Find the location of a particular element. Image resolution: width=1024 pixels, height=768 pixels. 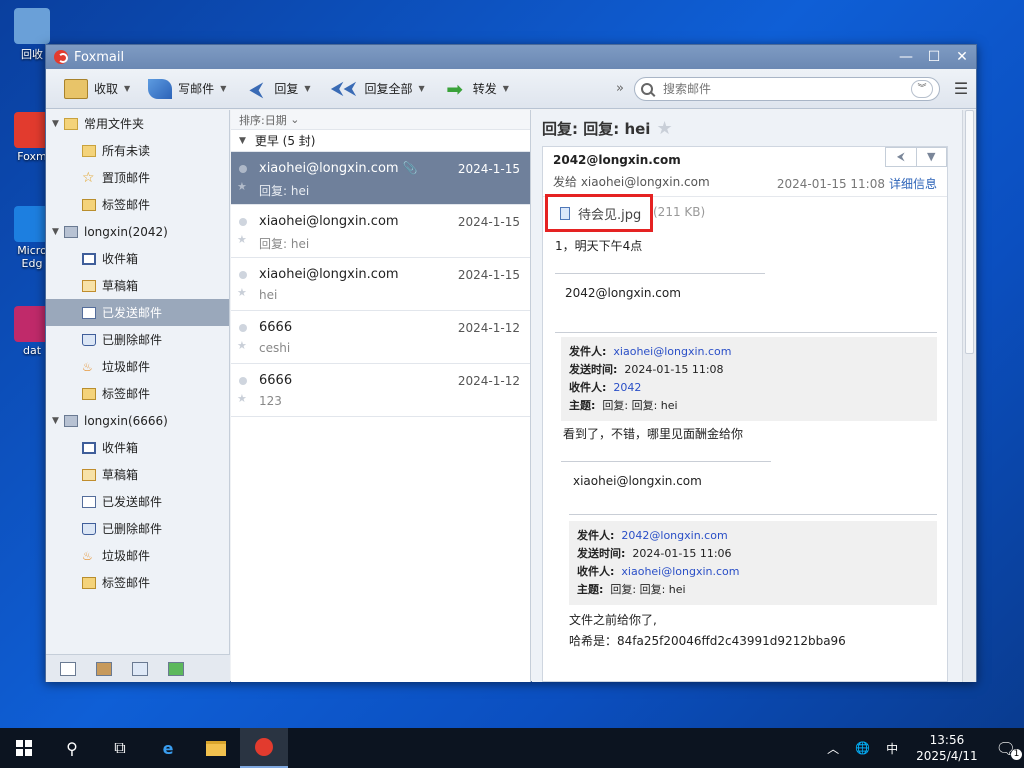

folder-group-common: ▼ 常用文件夹 is located at coordinates (137, 123).